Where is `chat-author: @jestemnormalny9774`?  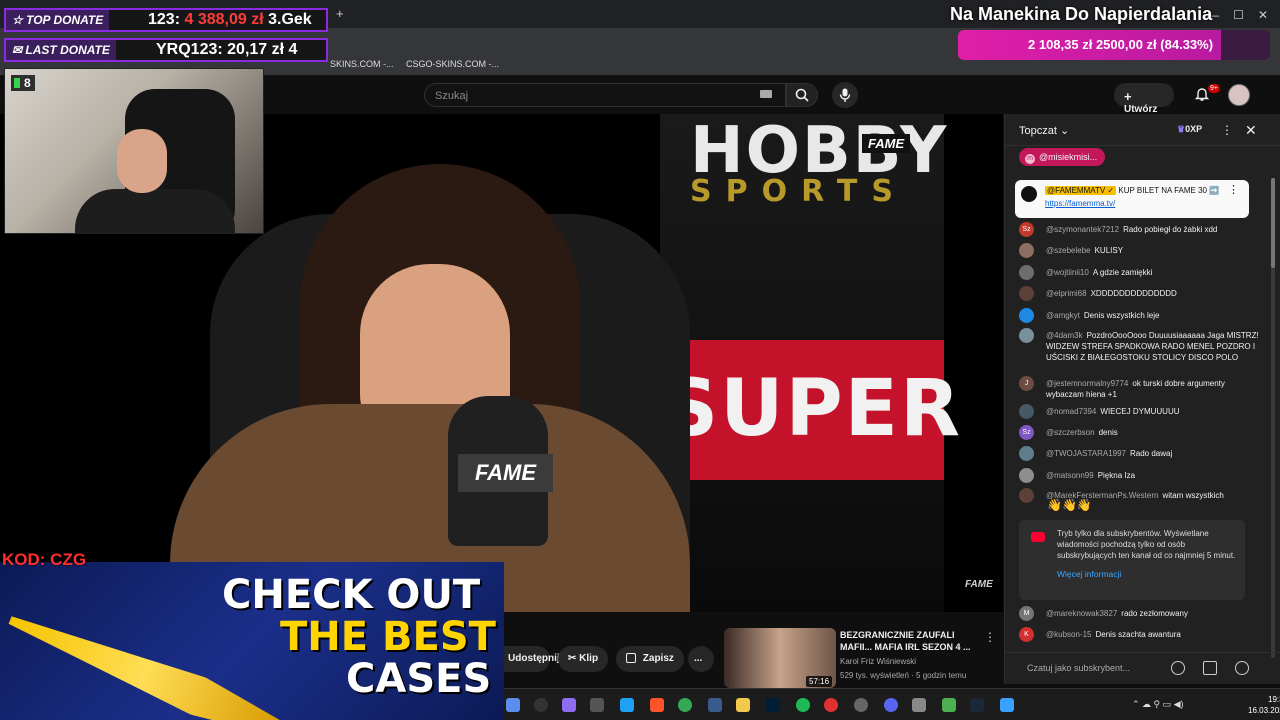 chat-author: @jestemnormalny9774 is located at coordinates (1087, 383).